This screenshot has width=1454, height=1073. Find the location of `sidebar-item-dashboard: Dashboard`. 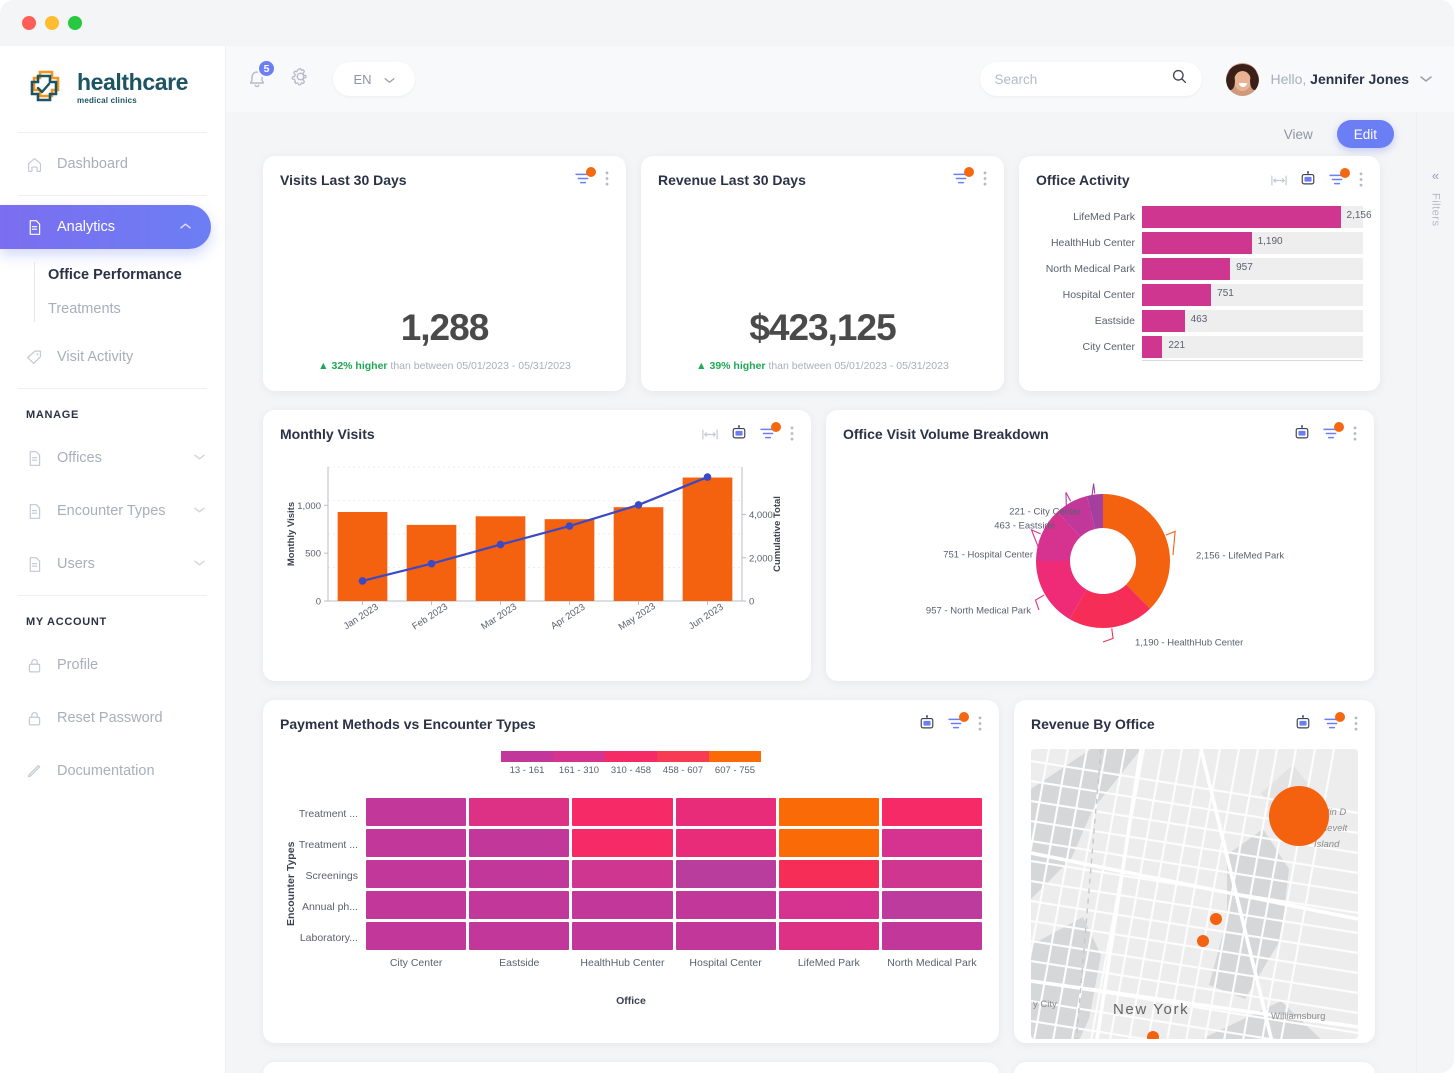

sidebar-item-dashboard: Dashboard is located at coordinates (112, 164).